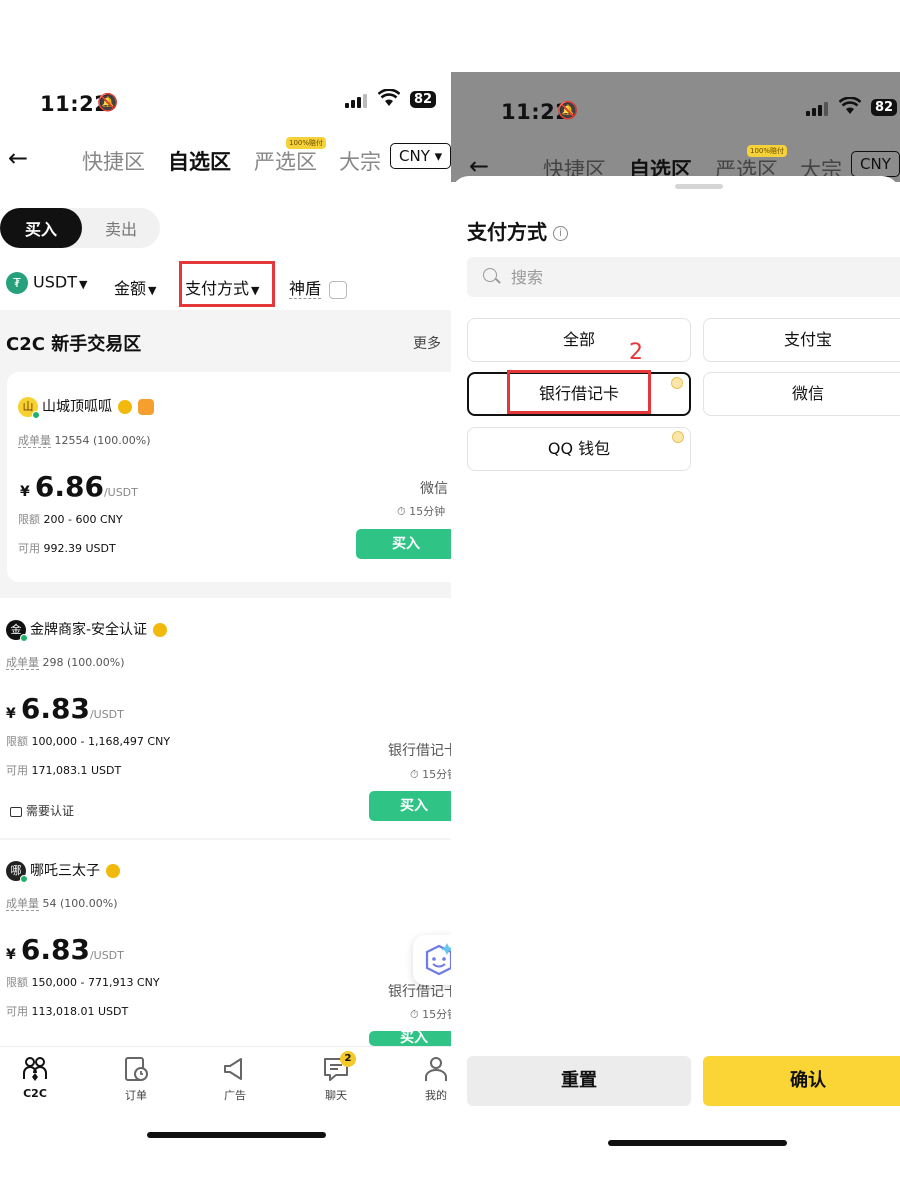  What do you see at coordinates (146, 407) in the screenshot?
I see `shield-badge-icon` at bounding box center [146, 407].